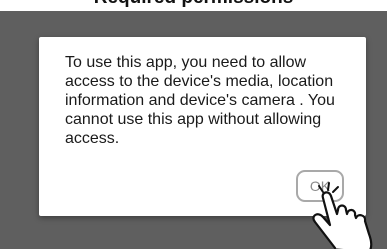 The width and height of the screenshot is (387, 249). What do you see at coordinates (342, 215) in the screenshot?
I see `hand-pointer-icon` at bounding box center [342, 215].